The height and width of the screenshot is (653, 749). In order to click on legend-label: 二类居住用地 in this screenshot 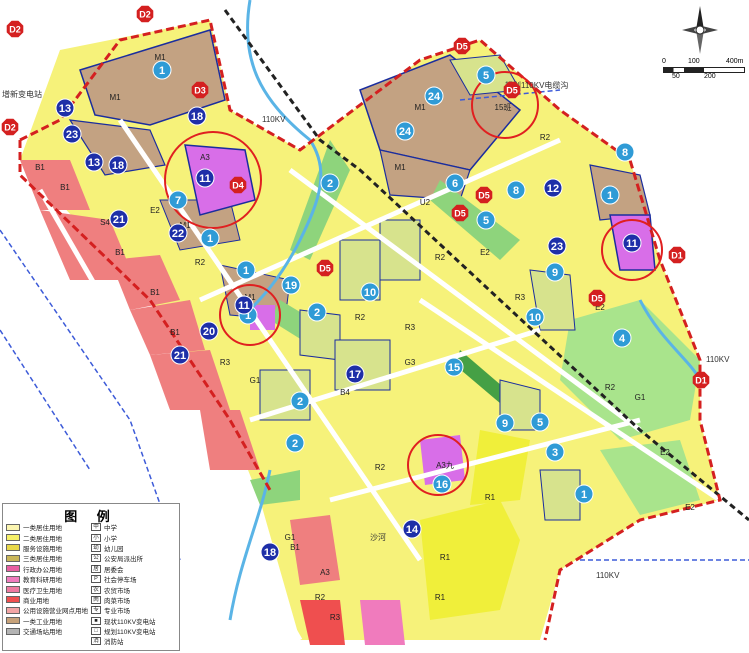, I will do `click(42, 539)`.